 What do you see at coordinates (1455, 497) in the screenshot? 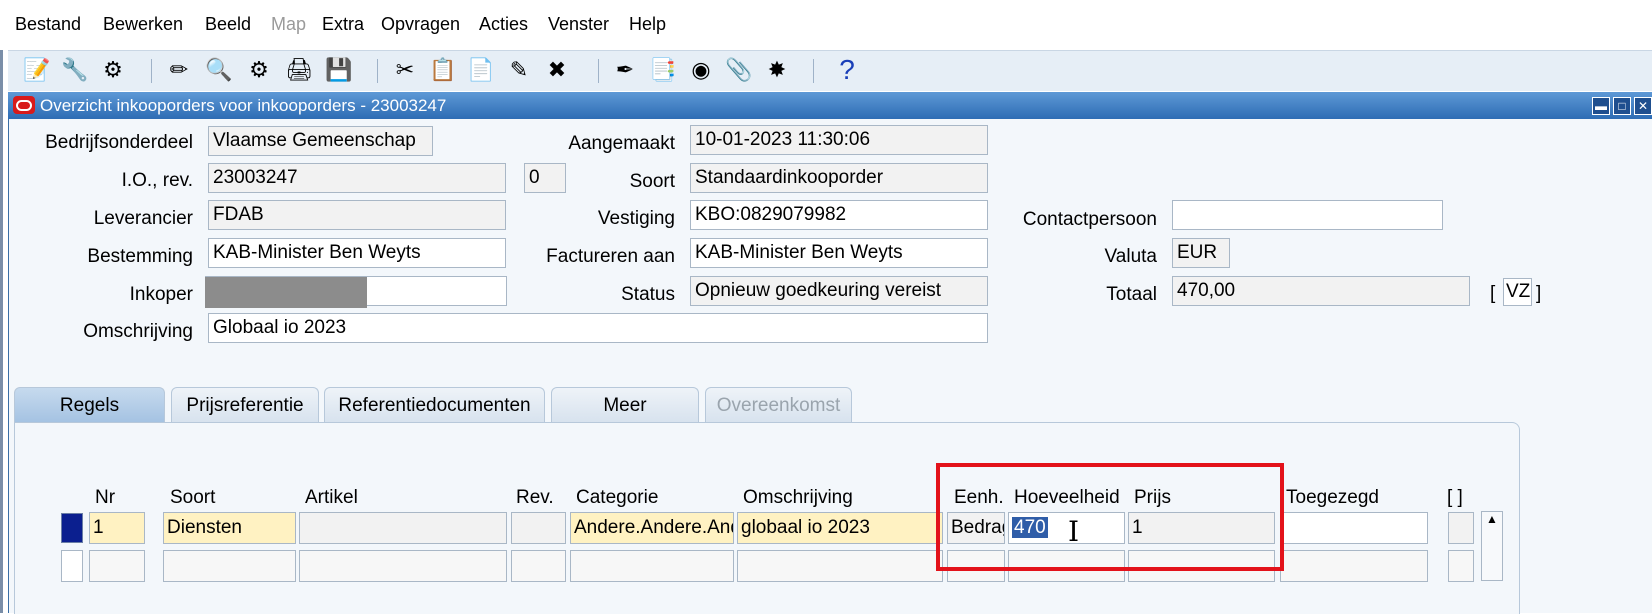
I see `column-header-flex: [ ]` at bounding box center [1455, 497].